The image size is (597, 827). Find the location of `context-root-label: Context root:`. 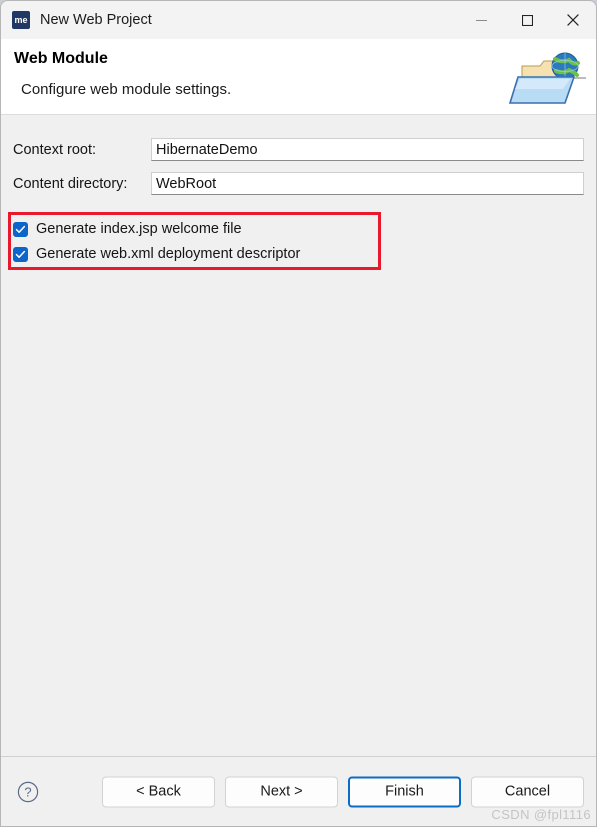

context-root-label: Context root: is located at coordinates (55, 149).